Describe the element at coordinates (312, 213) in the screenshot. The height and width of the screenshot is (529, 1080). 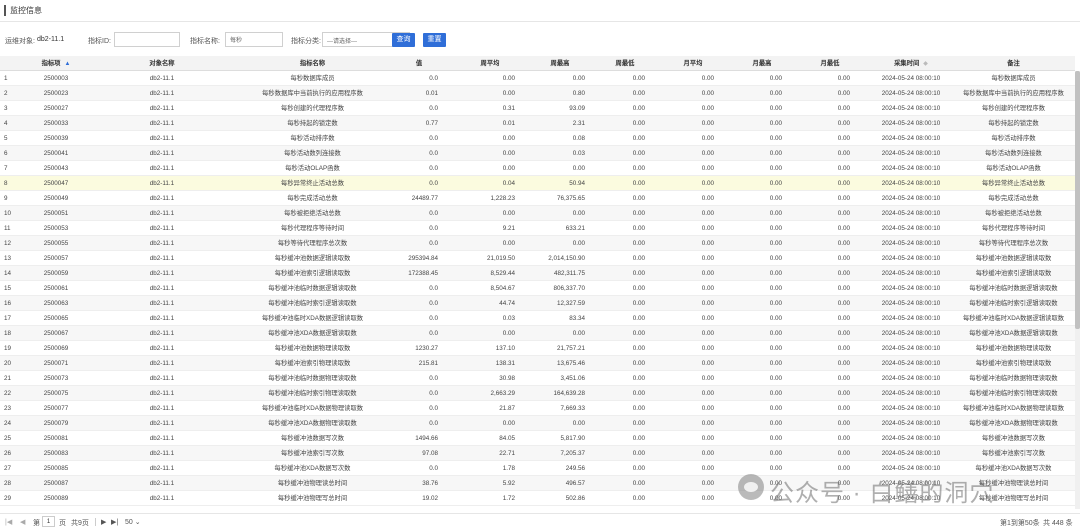
I see `cell-name: 每秒被拒绝活动总数` at that location.